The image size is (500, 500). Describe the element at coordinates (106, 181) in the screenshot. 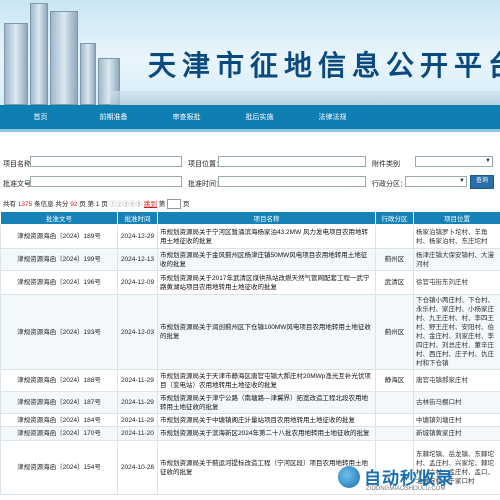

I see `approval-doc-input` at that location.